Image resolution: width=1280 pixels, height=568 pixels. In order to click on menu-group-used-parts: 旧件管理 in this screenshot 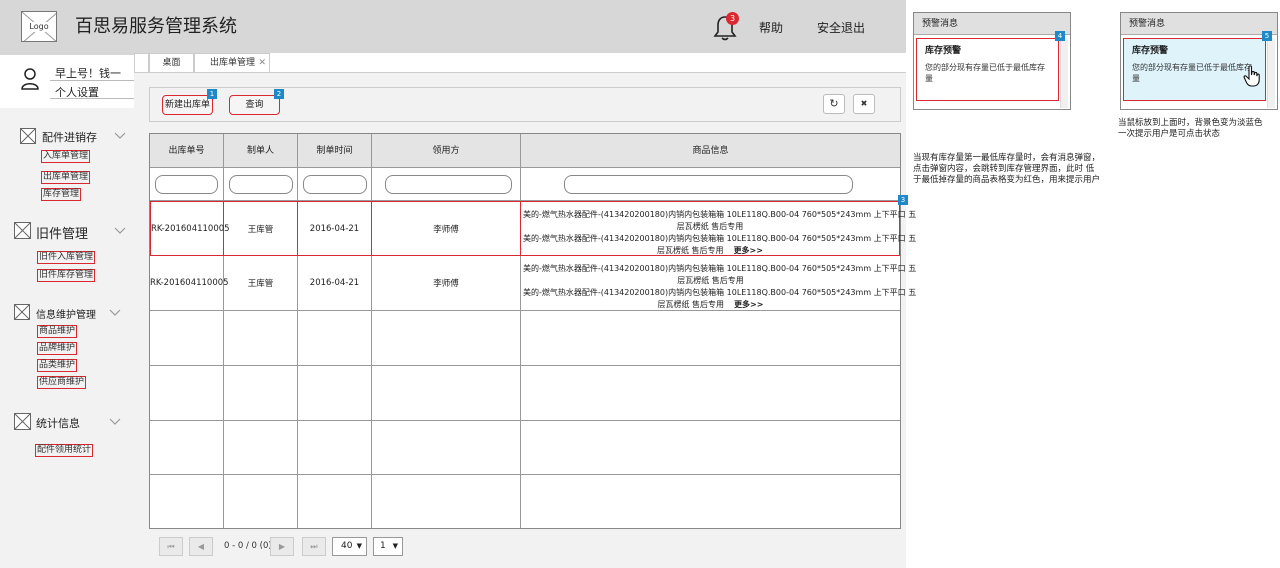, I will do `click(70, 232)`.